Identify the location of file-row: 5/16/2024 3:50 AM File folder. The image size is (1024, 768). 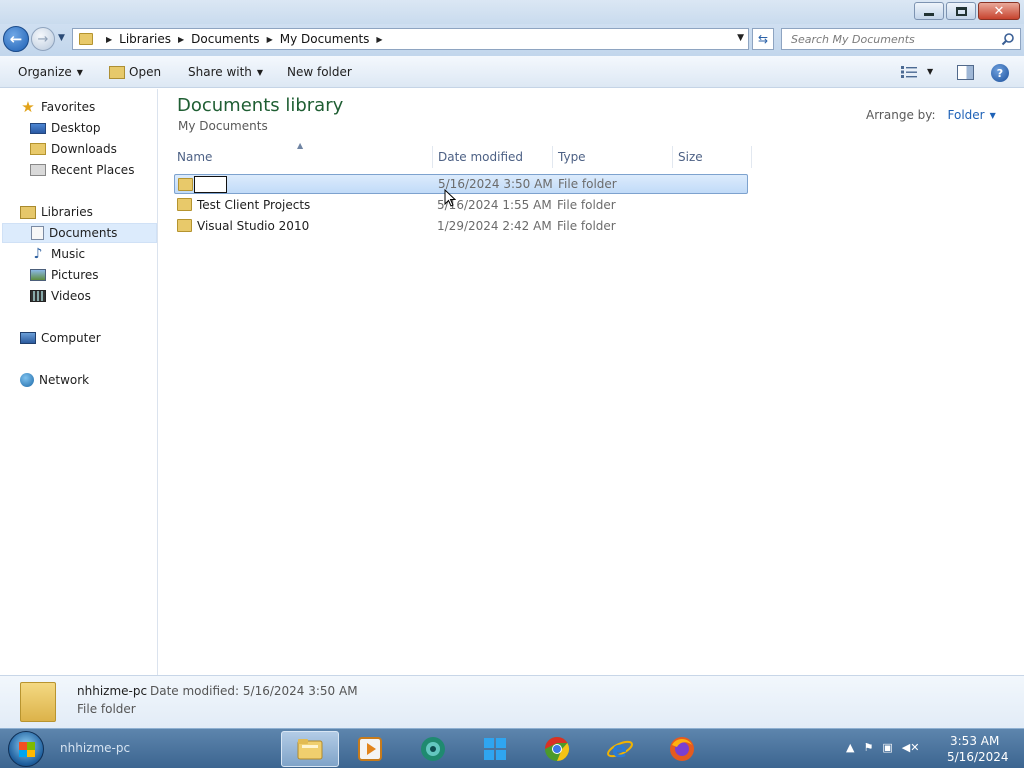
(461, 184).